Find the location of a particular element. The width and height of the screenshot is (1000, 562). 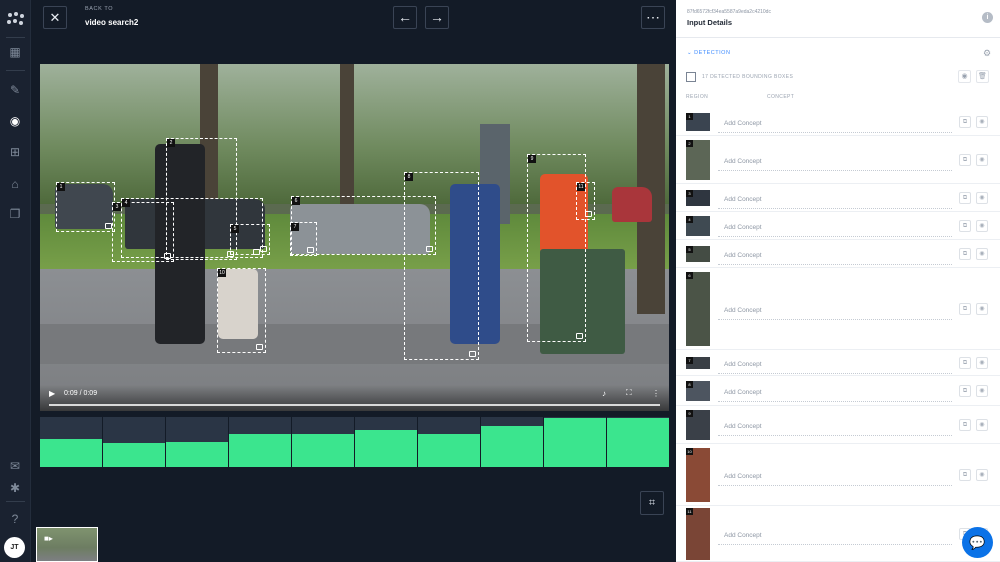

toggle-visibility-button: ◉ is located at coordinates (964, 76).